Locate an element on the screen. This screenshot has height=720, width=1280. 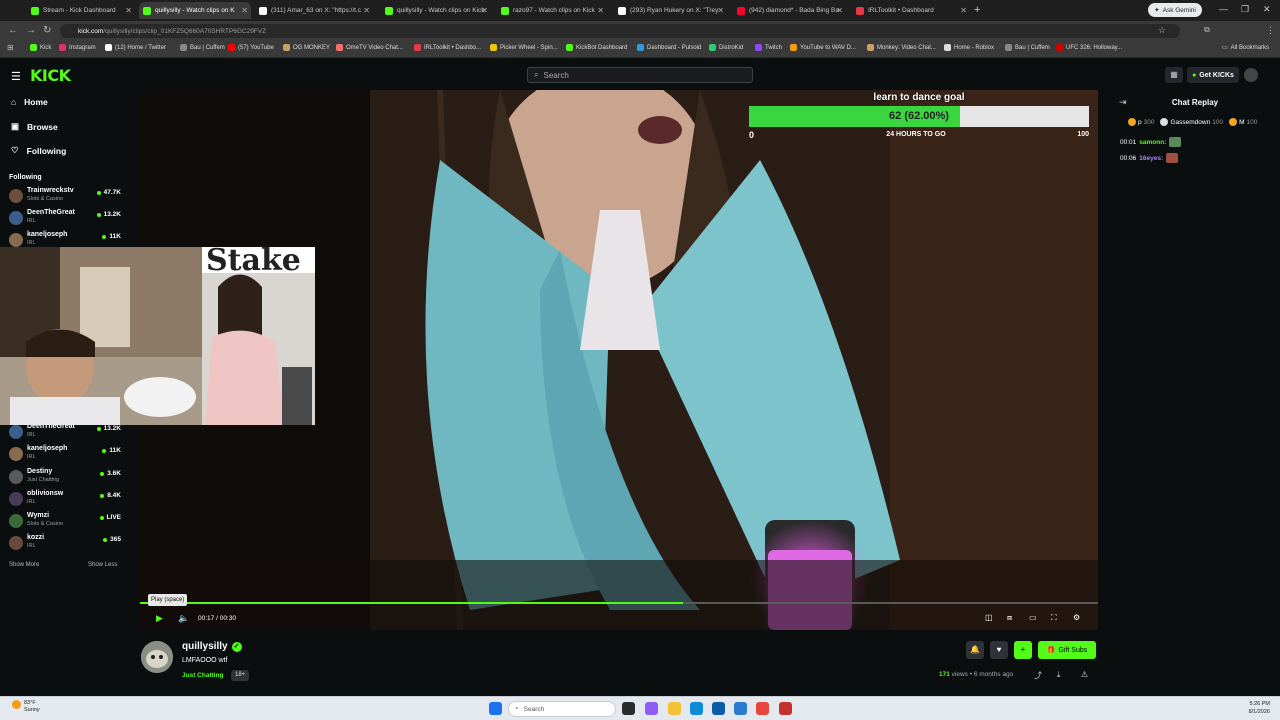
category-link: Just Chatting is located at coordinates (203, 675).